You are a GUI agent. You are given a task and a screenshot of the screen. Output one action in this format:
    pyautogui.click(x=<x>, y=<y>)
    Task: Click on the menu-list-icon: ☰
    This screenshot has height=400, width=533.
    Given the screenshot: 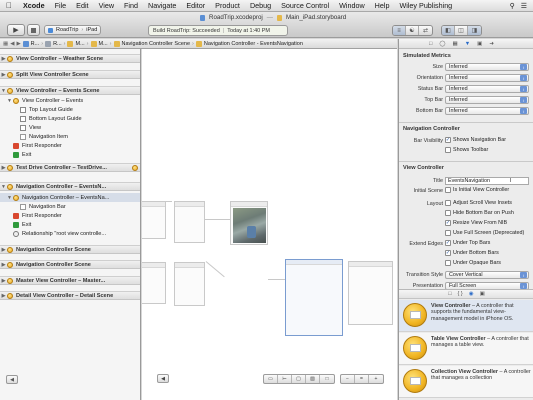 What is the action you would take?
    pyautogui.click(x=524, y=6)
    